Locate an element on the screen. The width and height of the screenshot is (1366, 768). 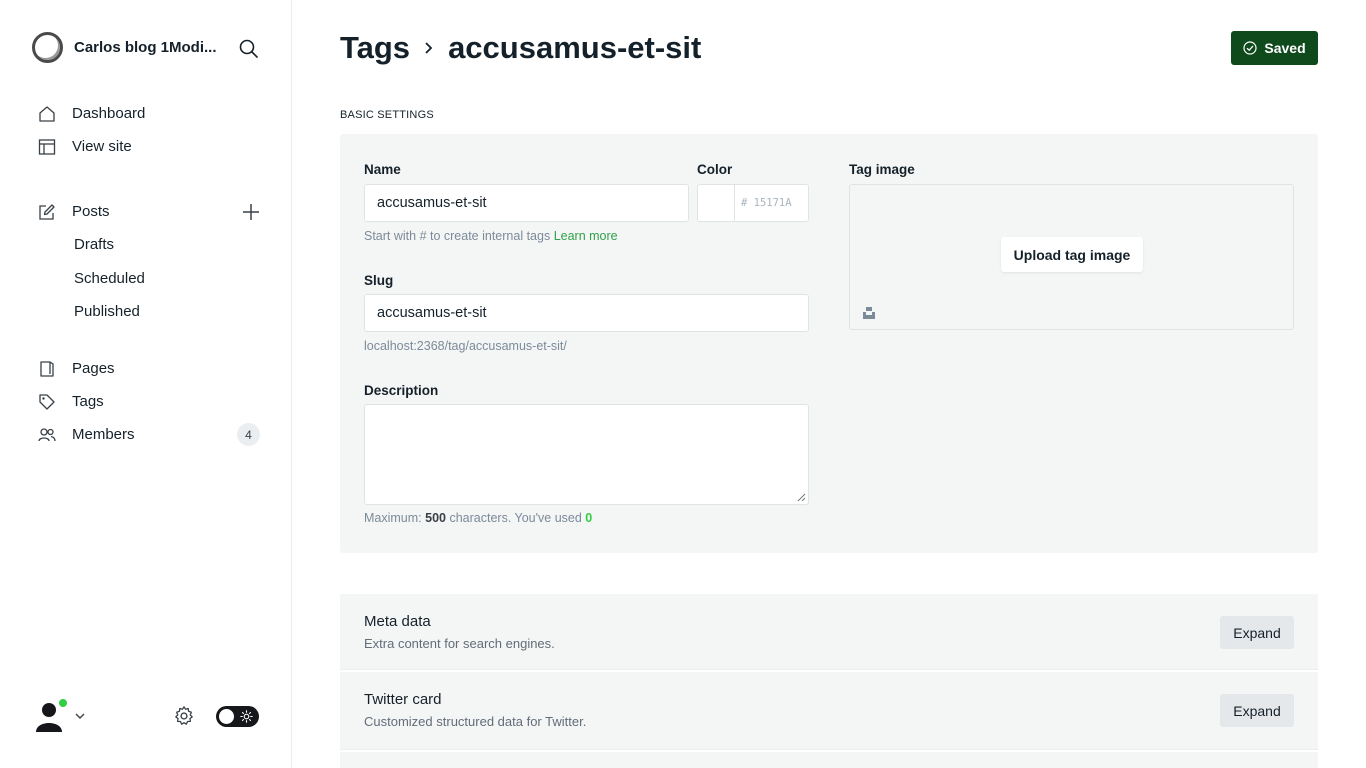
name-input: accusamus-et-sit is located at coordinates (526, 203).